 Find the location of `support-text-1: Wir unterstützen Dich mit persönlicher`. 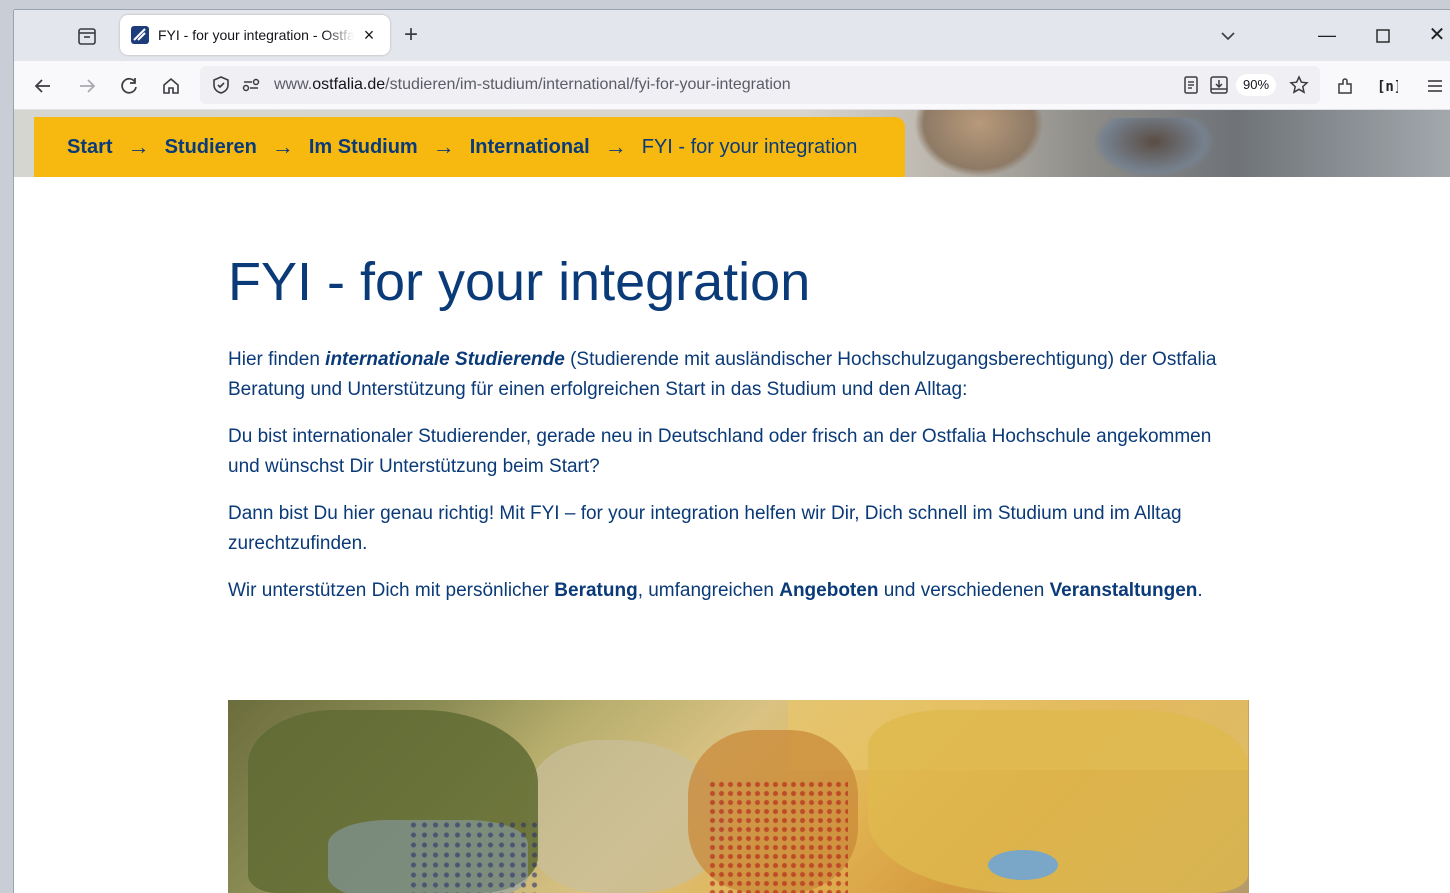

support-text-1: Wir unterstützen Dich mit persönlicher is located at coordinates (391, 590).